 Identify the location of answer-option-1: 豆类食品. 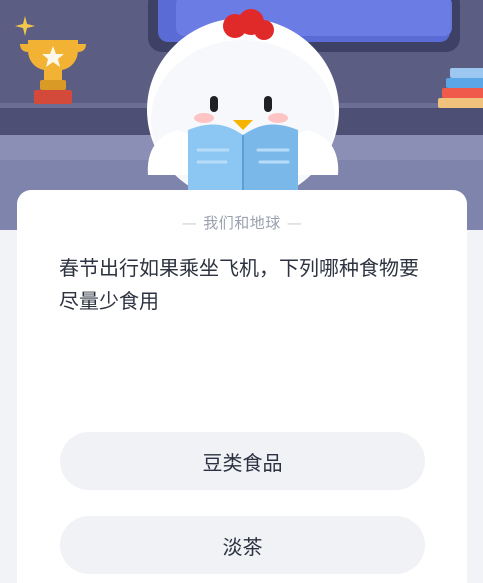
(242, 461).